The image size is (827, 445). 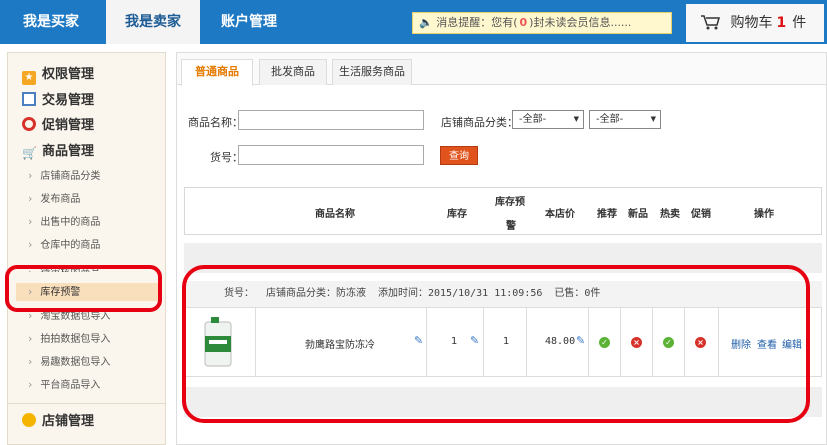 What do you see at coordinates (426, 22) in the screenshot?
I see `speaker-icon: 🔈` at bounding box center [426, 22].